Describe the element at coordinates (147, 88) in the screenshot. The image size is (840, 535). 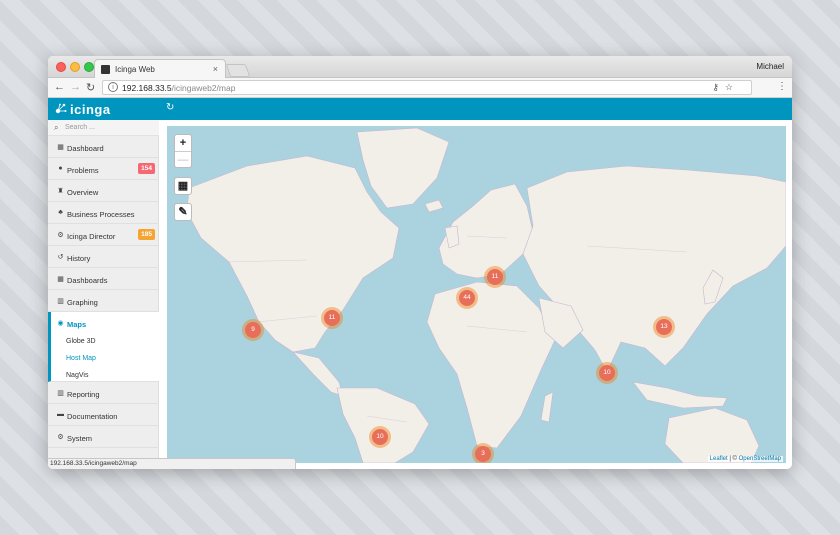
I see `url-host: 192.168.33.5` at that location.